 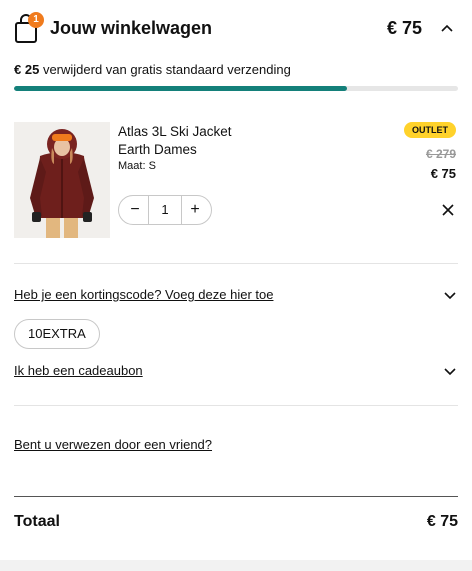 I want to click on total-label: Totaal, so click(x=37, y=521).